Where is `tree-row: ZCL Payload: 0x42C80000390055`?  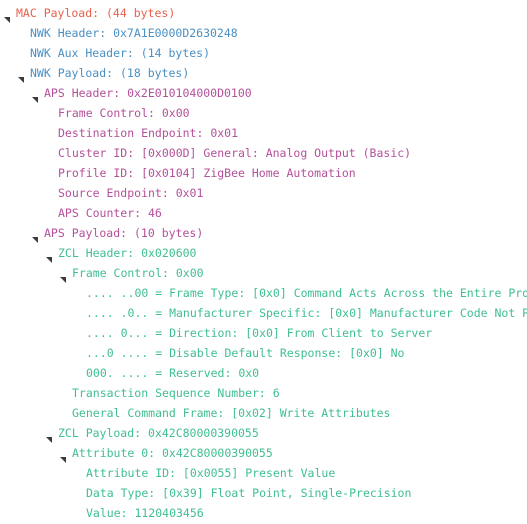 tree-row: ZCL Payload: 0x42C80000390055 is located at coordinates (263, 433).